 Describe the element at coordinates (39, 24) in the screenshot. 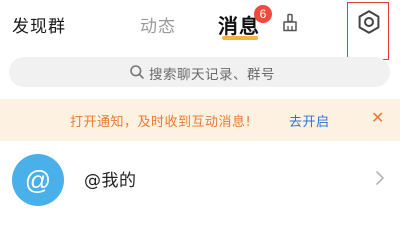

I see `discover-groups-link: 发现群` at that location.